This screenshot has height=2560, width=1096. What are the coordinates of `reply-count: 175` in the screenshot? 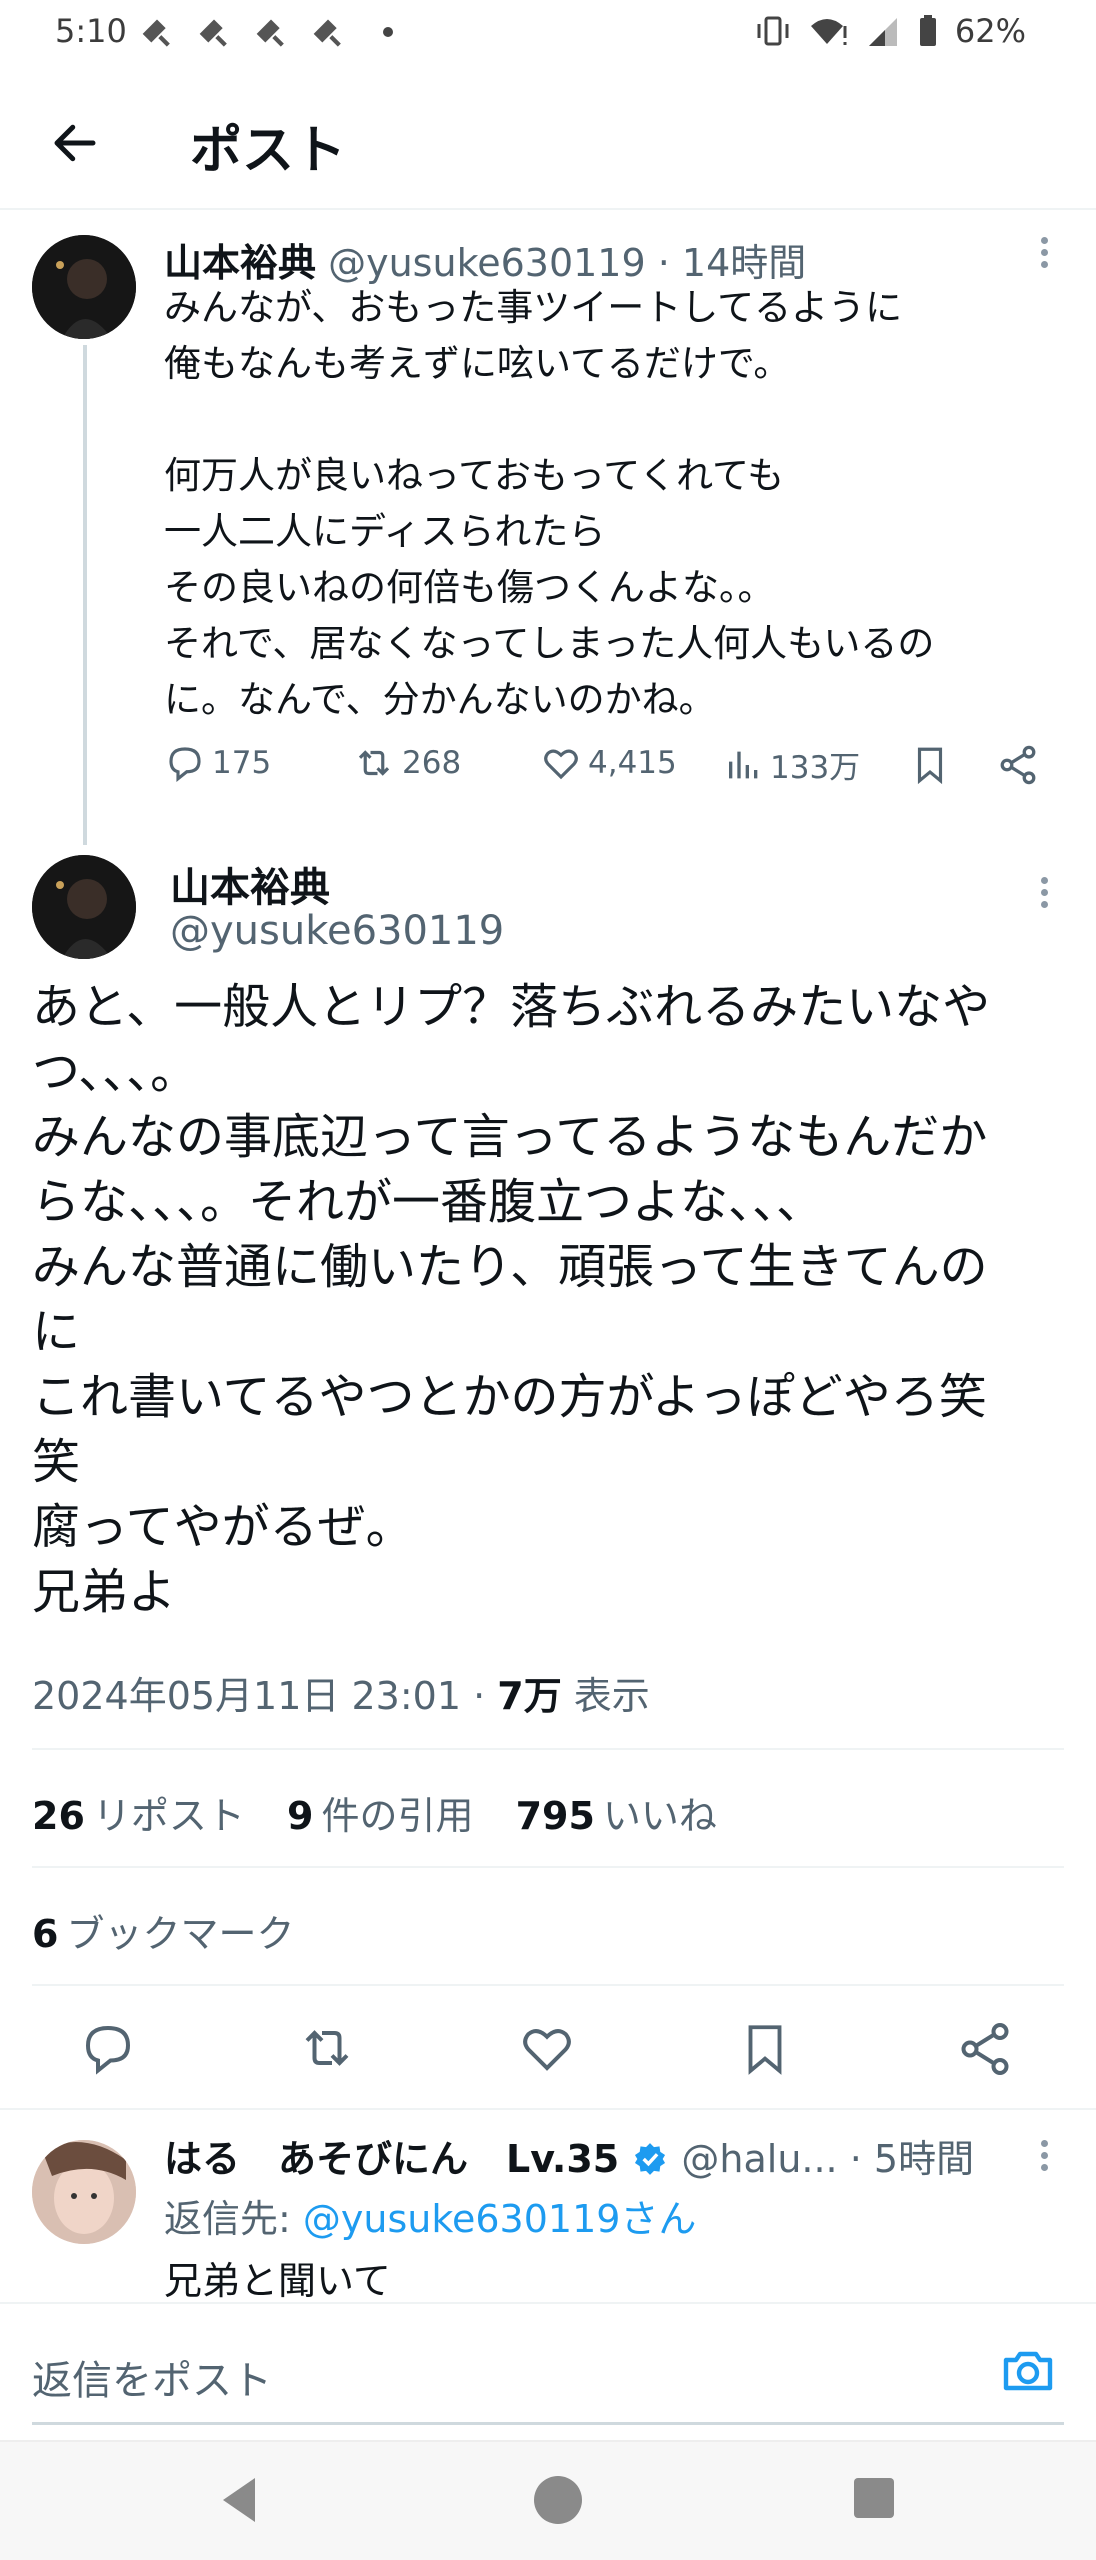 It's located at (242, 763).